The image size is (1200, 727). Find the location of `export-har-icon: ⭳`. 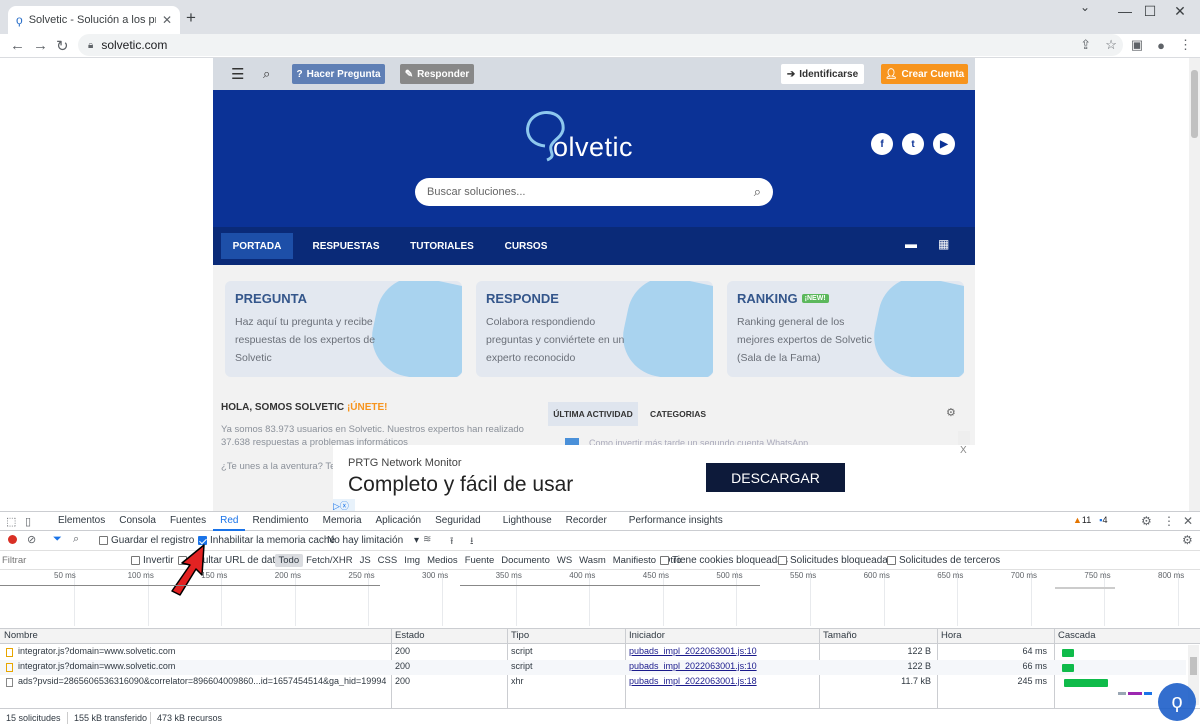

export-har-icon: ⭳ is located at coordinates (472, 542).